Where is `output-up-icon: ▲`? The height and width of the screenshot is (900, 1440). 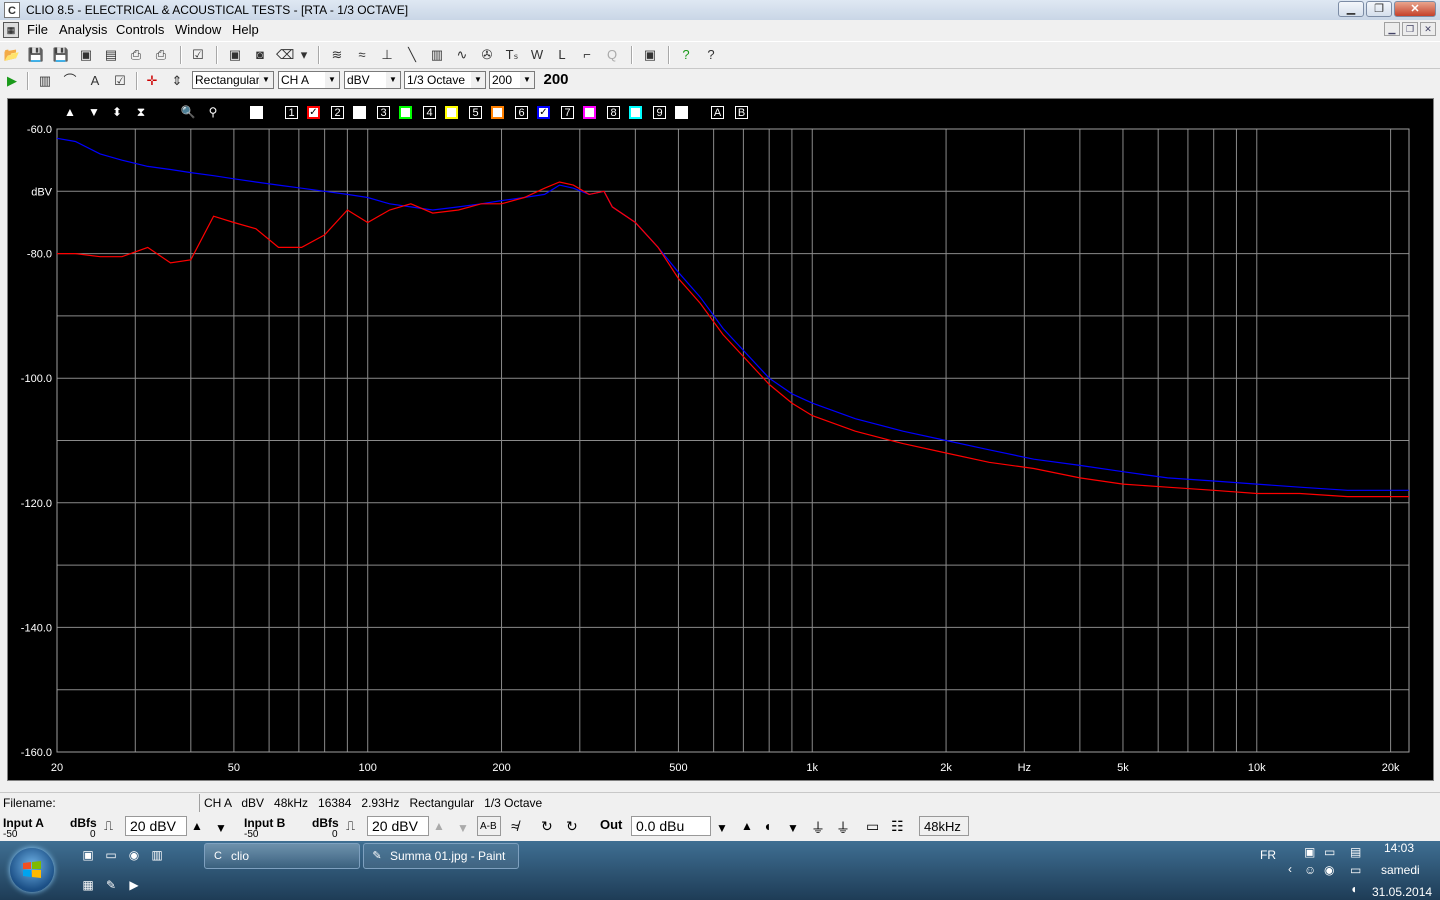
output-up-icon: ▲ is located at coordinates (747, 826).